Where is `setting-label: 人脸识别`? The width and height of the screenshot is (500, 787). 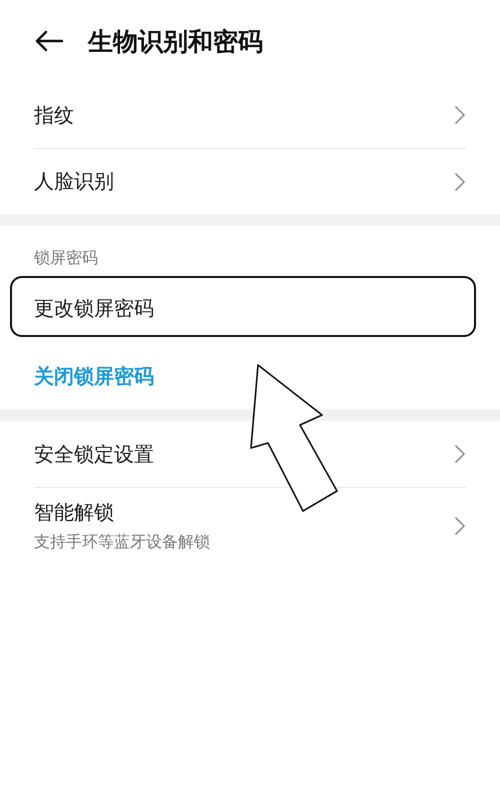 setting-label: 人脸识别 is located at coordinates (244, 181).